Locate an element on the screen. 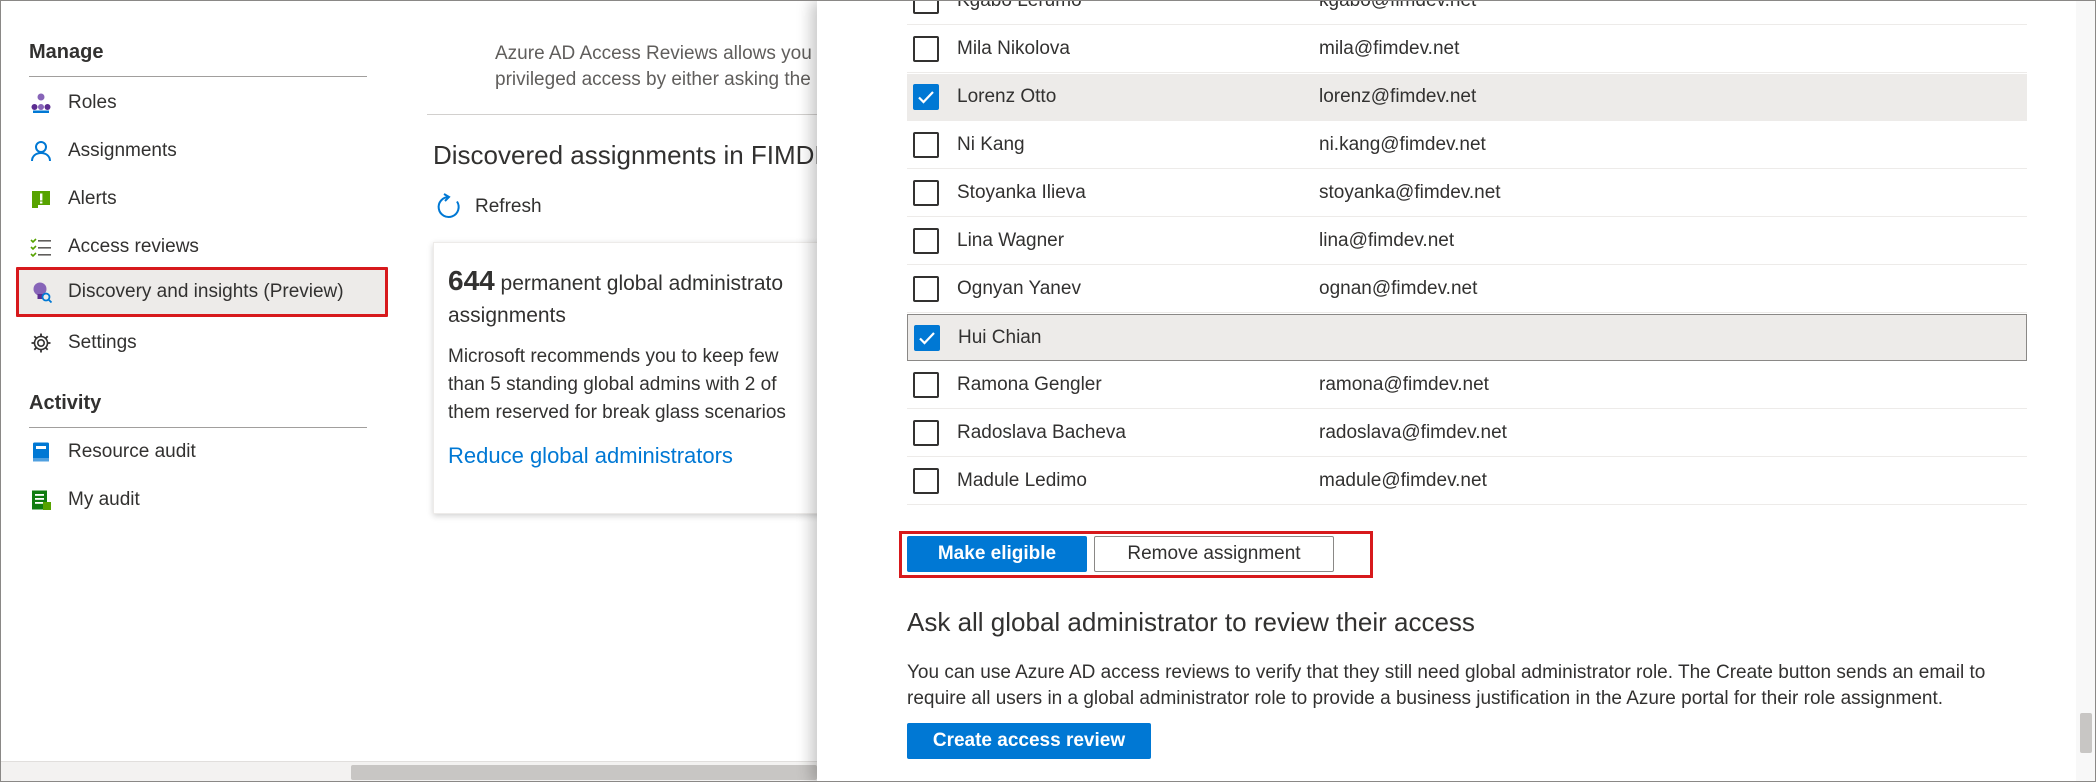 The image size is (2096, 782). activity-divider is located at coordinates (198, 427).